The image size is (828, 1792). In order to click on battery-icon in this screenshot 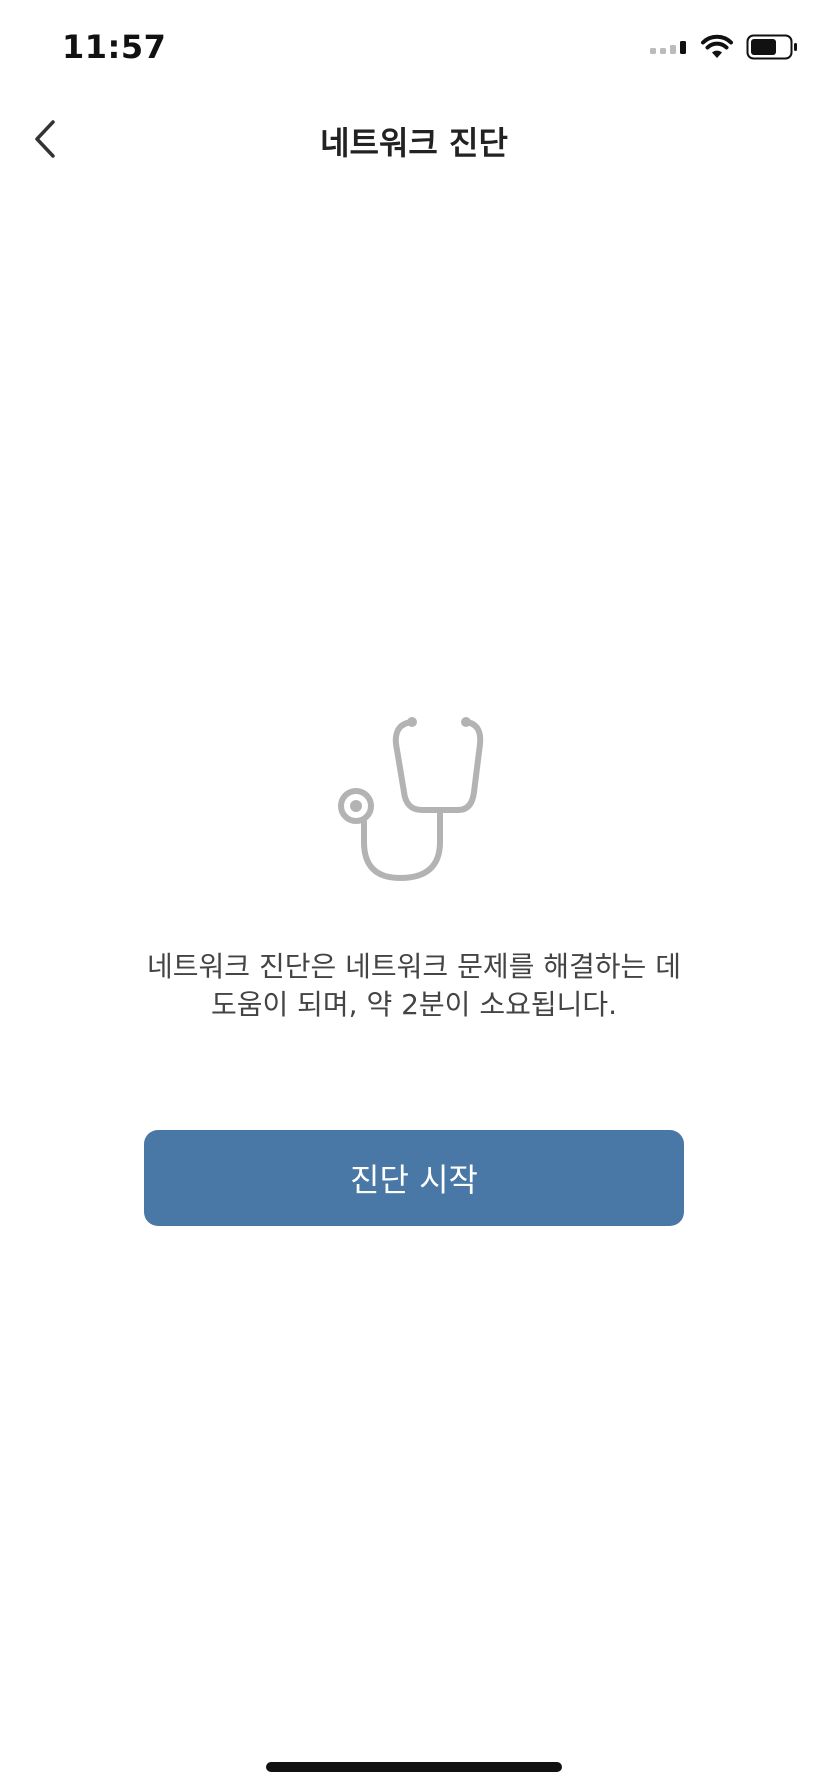, I will do `click(771, 47)`.